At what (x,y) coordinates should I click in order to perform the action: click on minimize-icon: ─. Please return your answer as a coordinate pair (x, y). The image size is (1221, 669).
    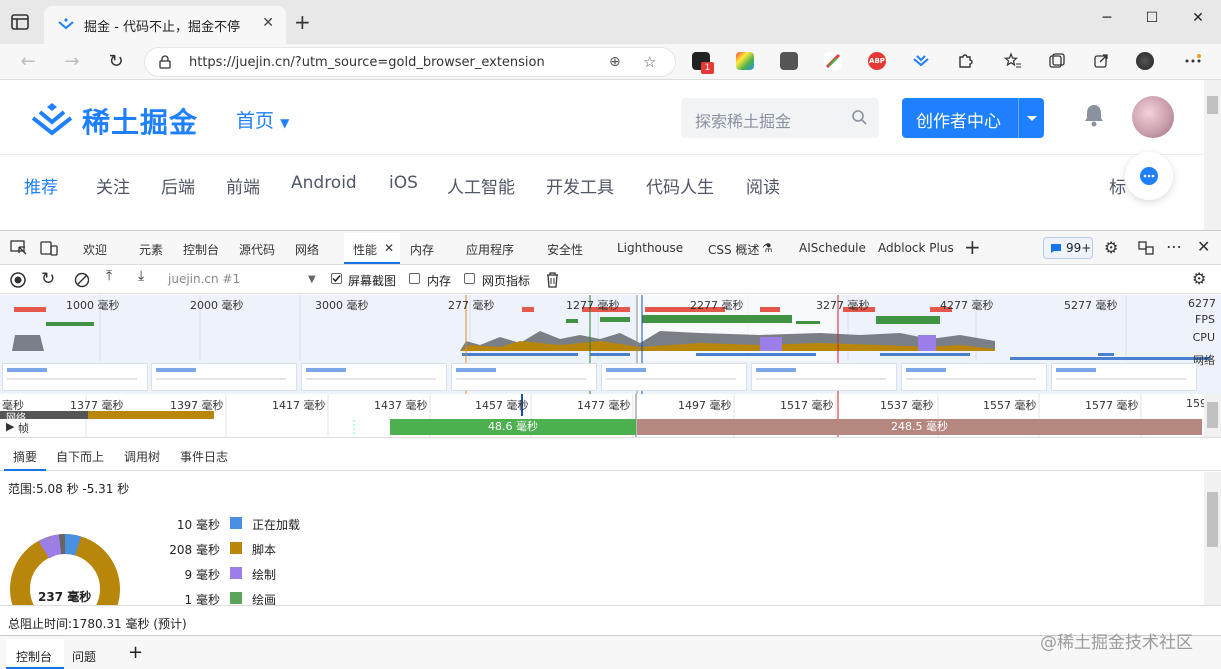
    Looking at the image, I should click on (1107, 18).